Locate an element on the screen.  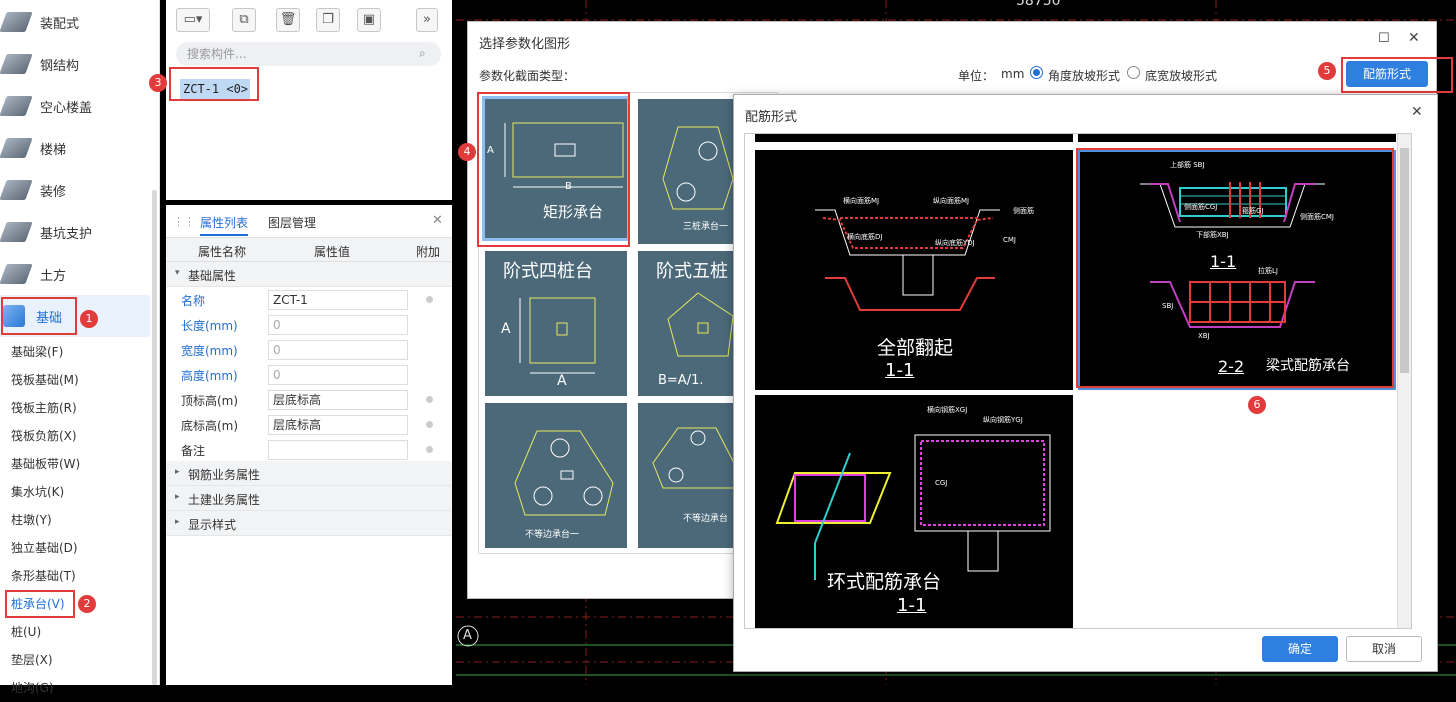
radio-angle-slope is located at coordinates (1036, 72).